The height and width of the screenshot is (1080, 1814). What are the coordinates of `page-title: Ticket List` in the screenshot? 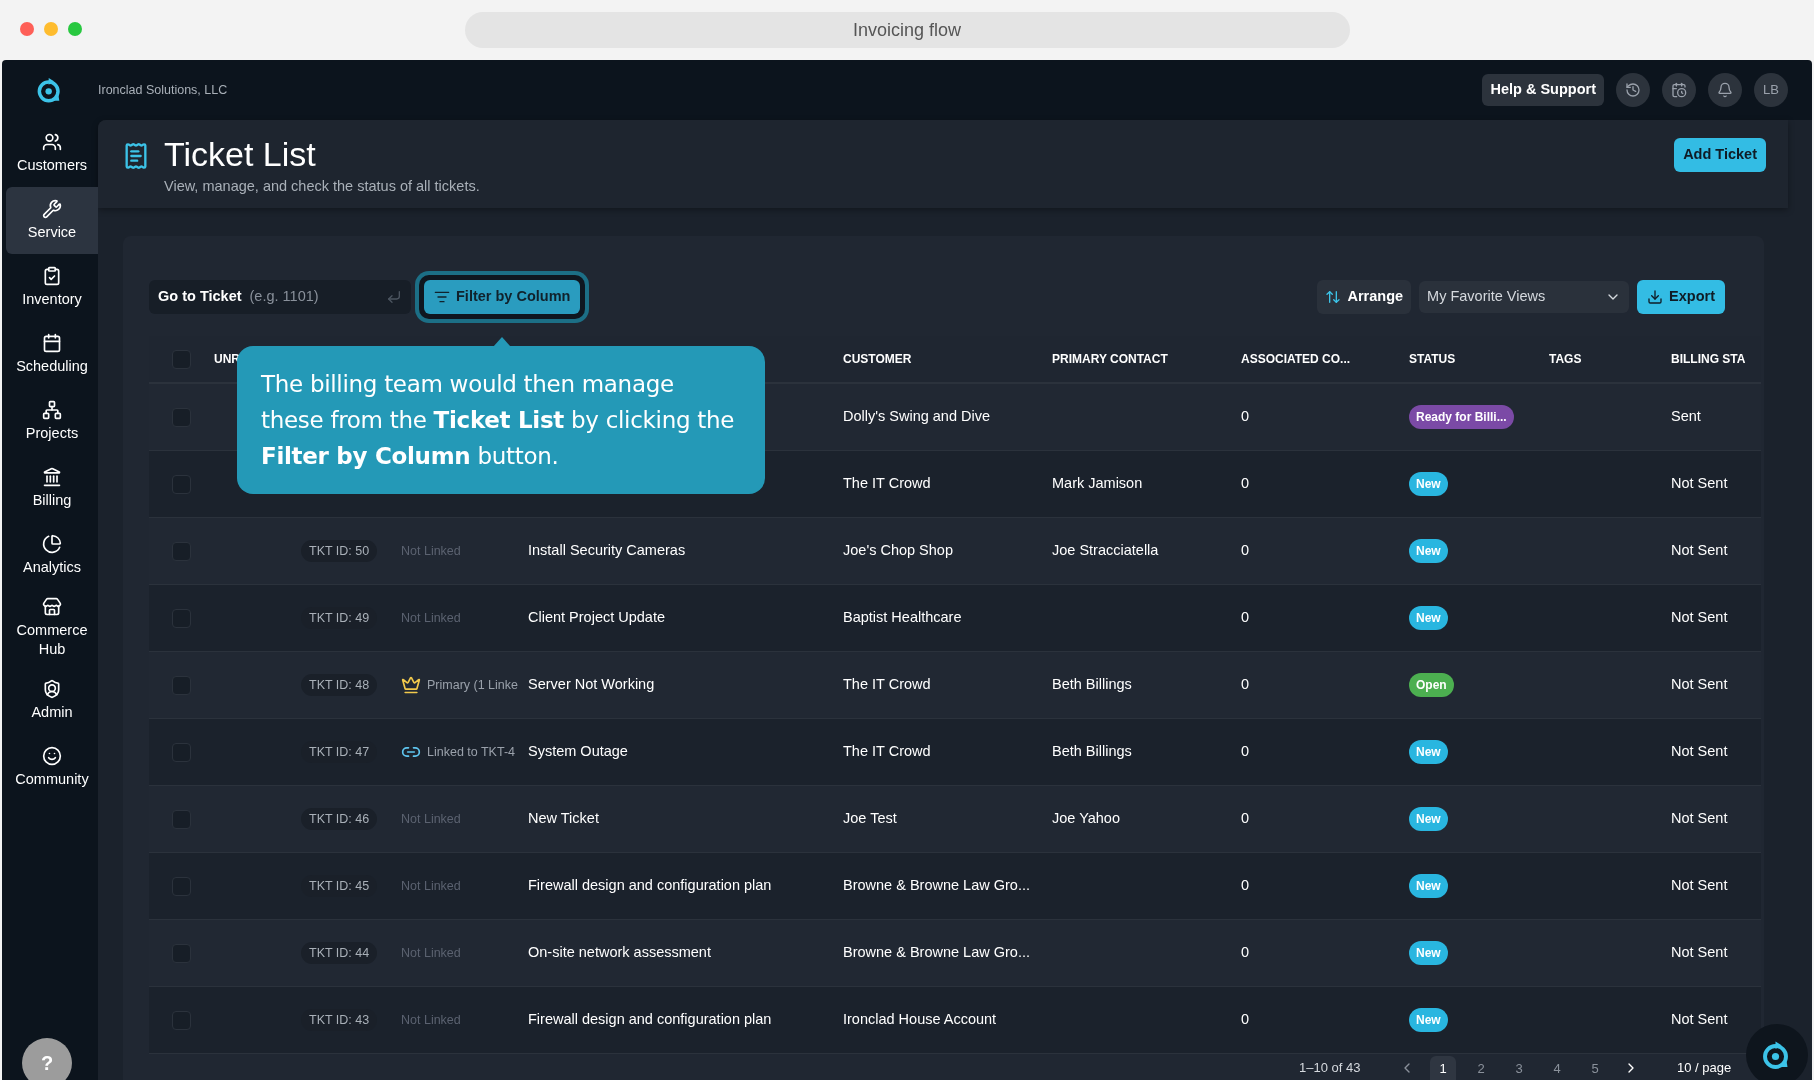 It's located at (240, 154).